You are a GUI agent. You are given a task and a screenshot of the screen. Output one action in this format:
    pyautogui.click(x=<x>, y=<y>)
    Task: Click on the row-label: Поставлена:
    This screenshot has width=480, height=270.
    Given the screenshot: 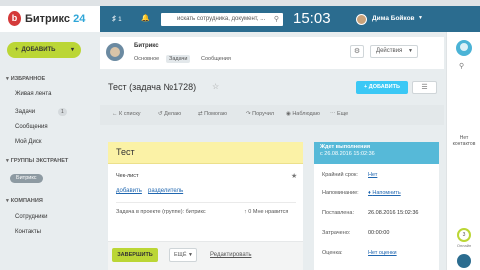 What is the action you would take?
    pyautogui.click(x=338, y=213)
    